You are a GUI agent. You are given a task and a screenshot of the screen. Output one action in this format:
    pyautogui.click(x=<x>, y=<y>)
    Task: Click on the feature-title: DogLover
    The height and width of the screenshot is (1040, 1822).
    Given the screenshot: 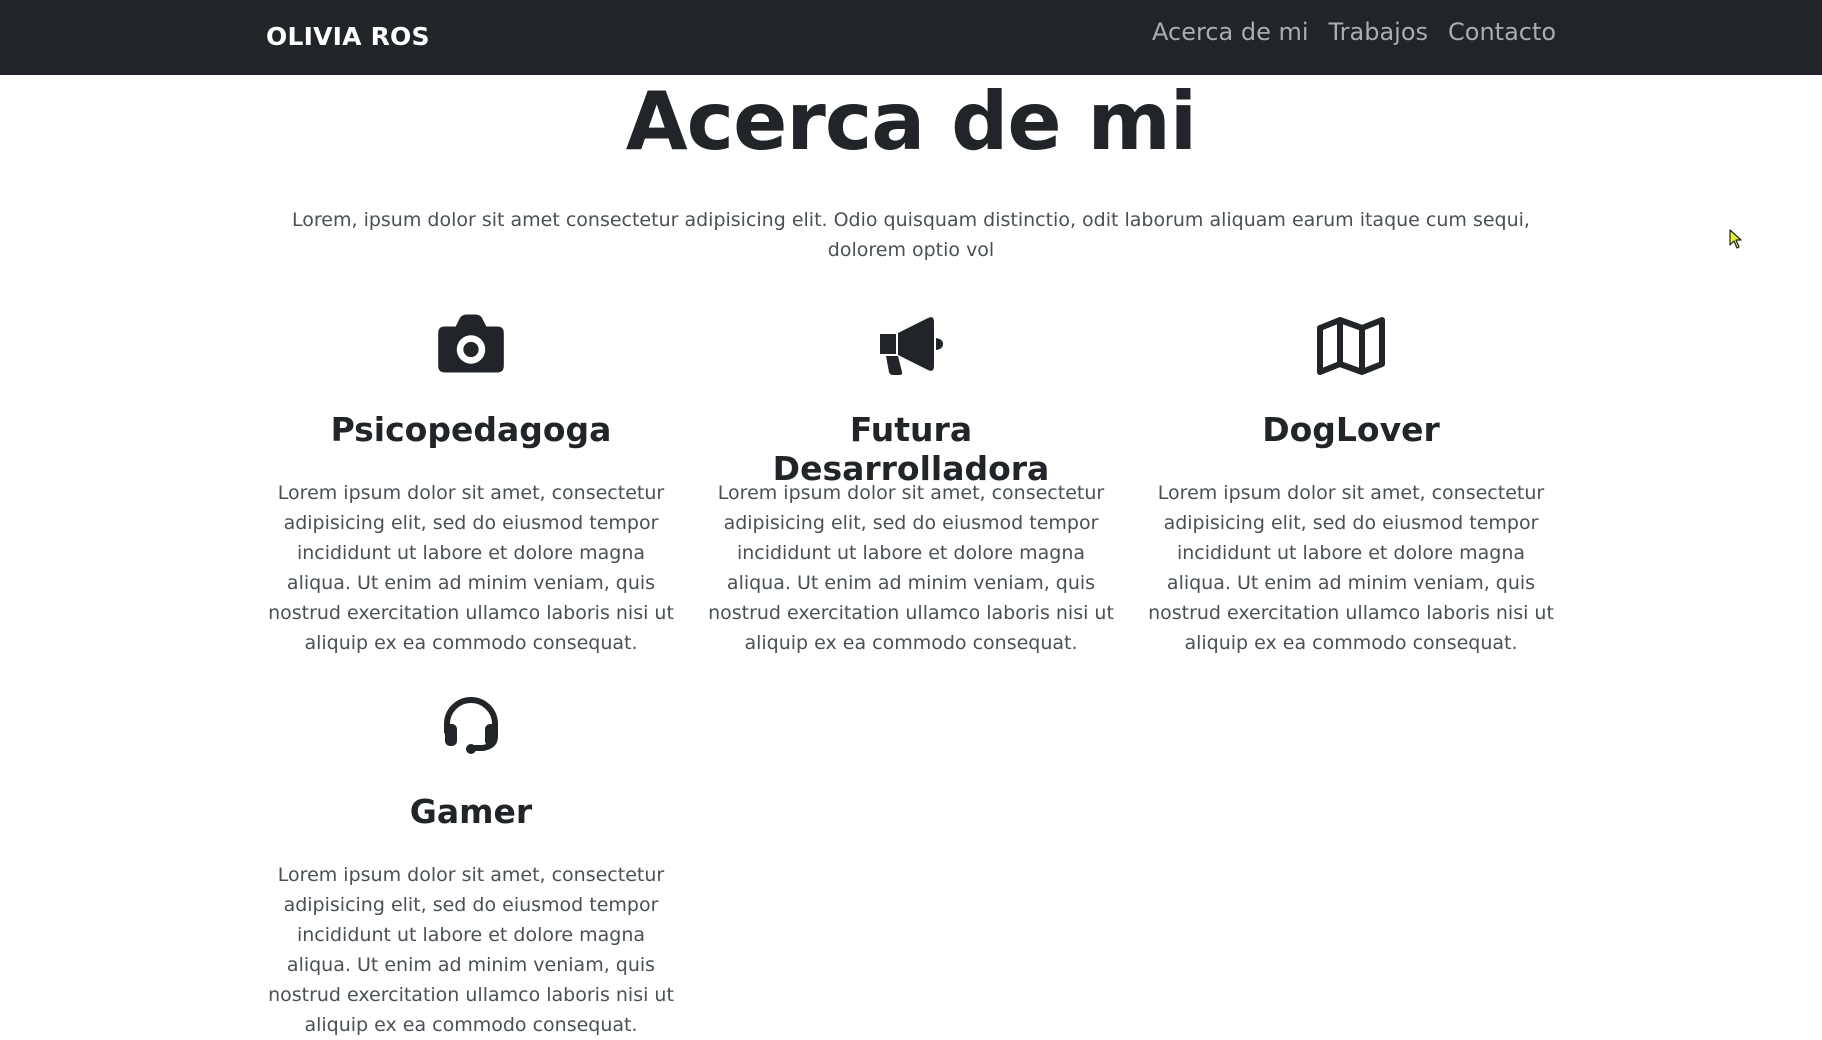 What is the action you would take?
    pyautogui.click(x=1351, y=429)
    